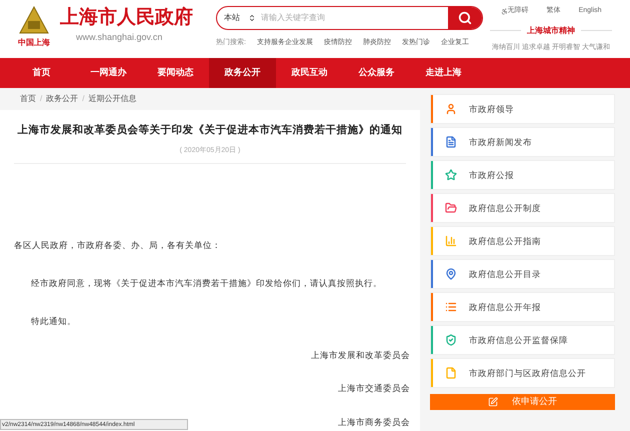 This screenshot has height=431, width=630. Describe the element at coordinates (374, 388) in the screenshot. I see `signature: 上海市交通委员会` at that location.